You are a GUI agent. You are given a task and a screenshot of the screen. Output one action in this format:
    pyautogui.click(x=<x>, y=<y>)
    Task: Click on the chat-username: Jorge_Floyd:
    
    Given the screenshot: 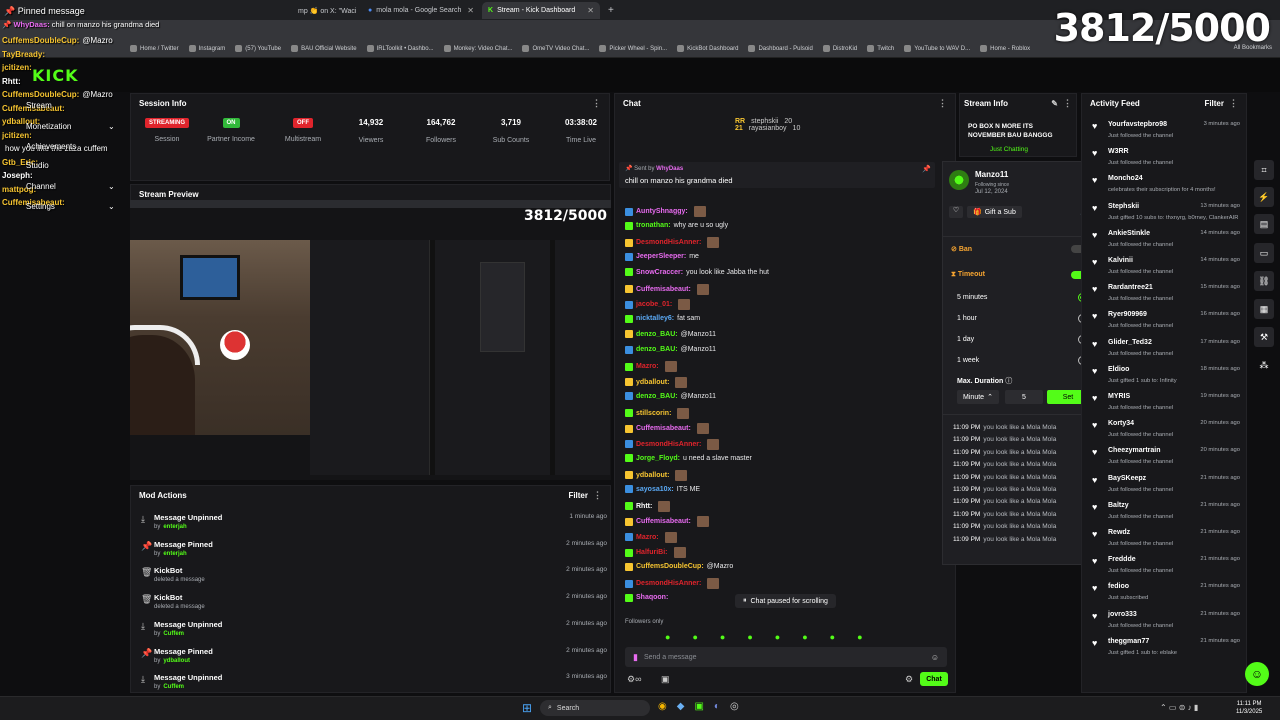 What is the action you would take?
    pyautogui.click(x=658, y=458)
    